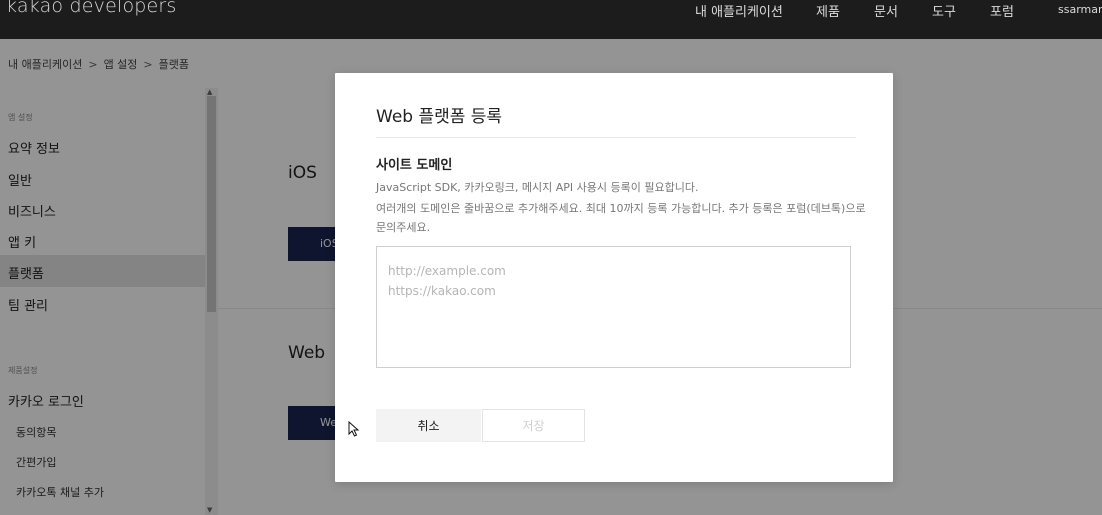  I want to click on nav-my-applications: 내 애플리케이션, so click(739, 10).